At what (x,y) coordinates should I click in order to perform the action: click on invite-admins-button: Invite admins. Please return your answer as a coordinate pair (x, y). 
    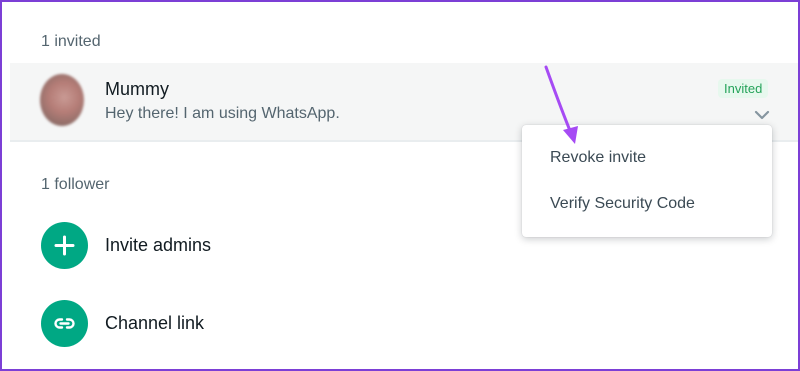
    Looking at the image, I should click on (241, 246).